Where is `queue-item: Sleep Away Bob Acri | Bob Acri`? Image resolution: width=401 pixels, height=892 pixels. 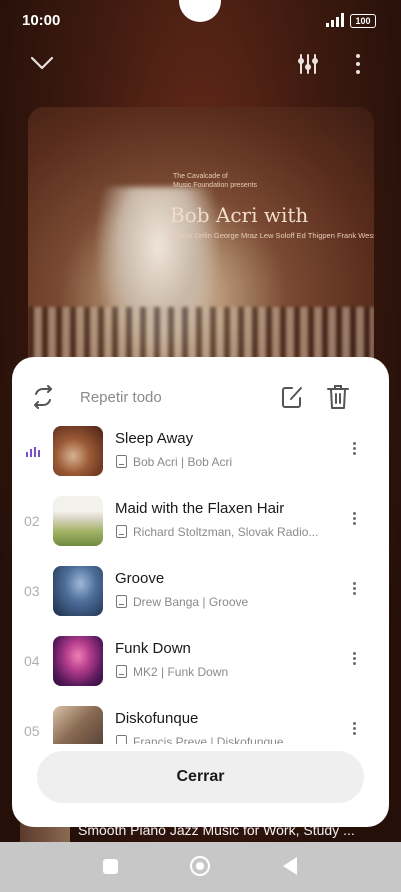 queue-item: Sleep Away Bob Acri | Bob Acri is located at coordinates (200, 452).